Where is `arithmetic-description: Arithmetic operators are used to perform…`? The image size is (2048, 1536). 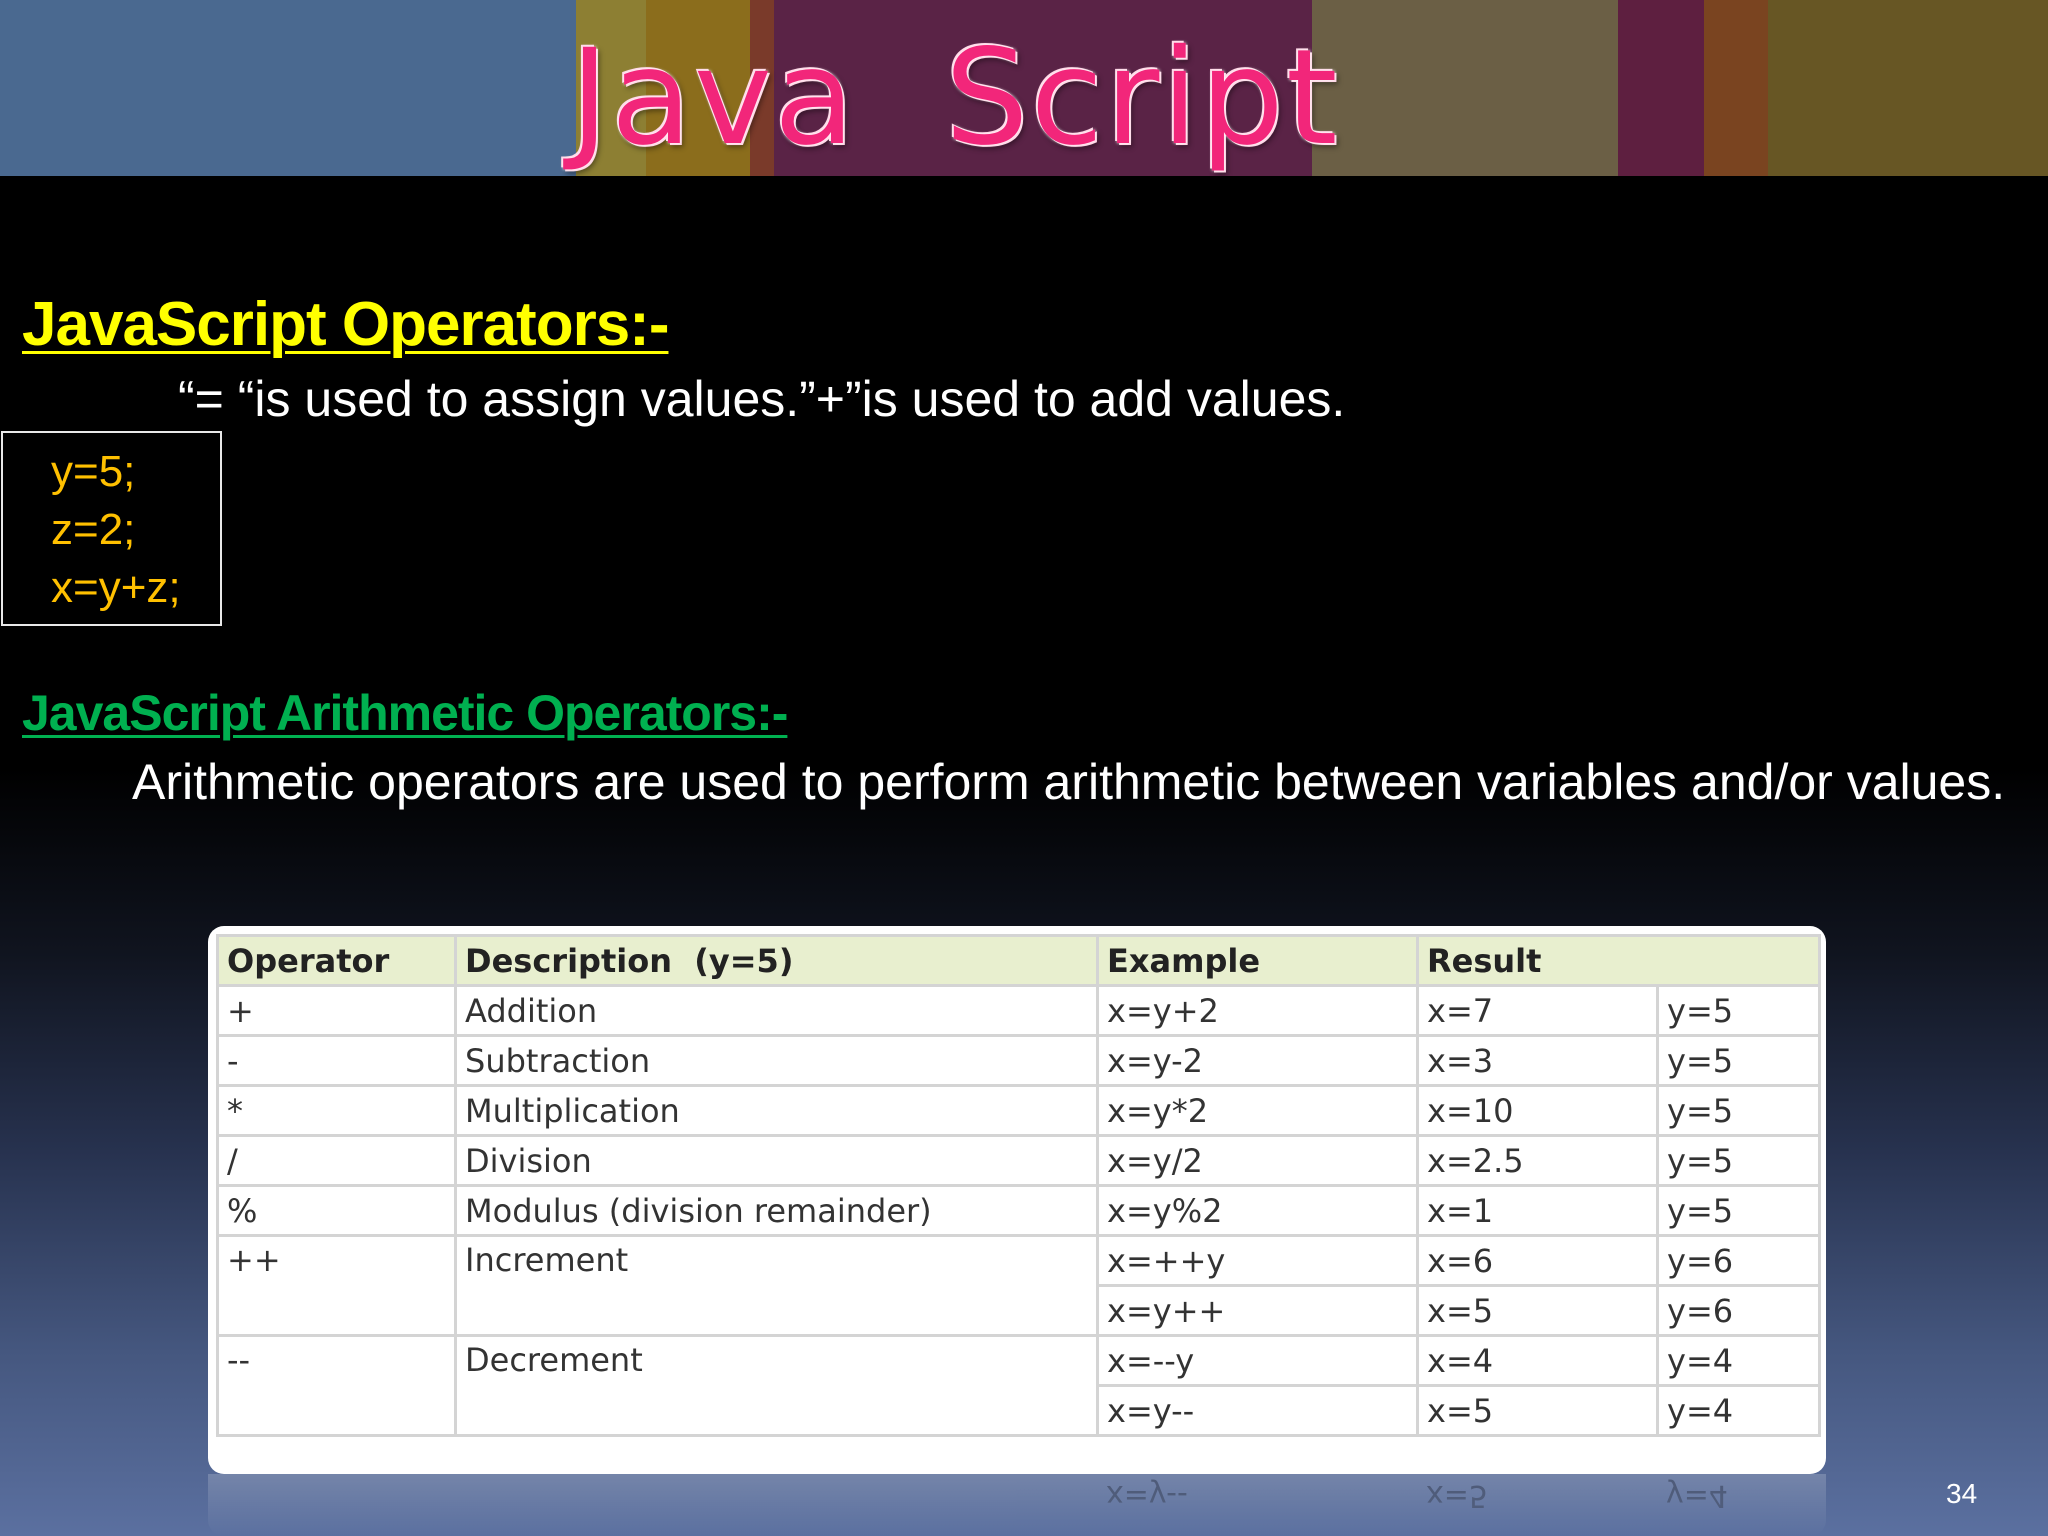 arithmetic-description: Arithmetic operators are used to perform… is located at coordinates (1069, 782).